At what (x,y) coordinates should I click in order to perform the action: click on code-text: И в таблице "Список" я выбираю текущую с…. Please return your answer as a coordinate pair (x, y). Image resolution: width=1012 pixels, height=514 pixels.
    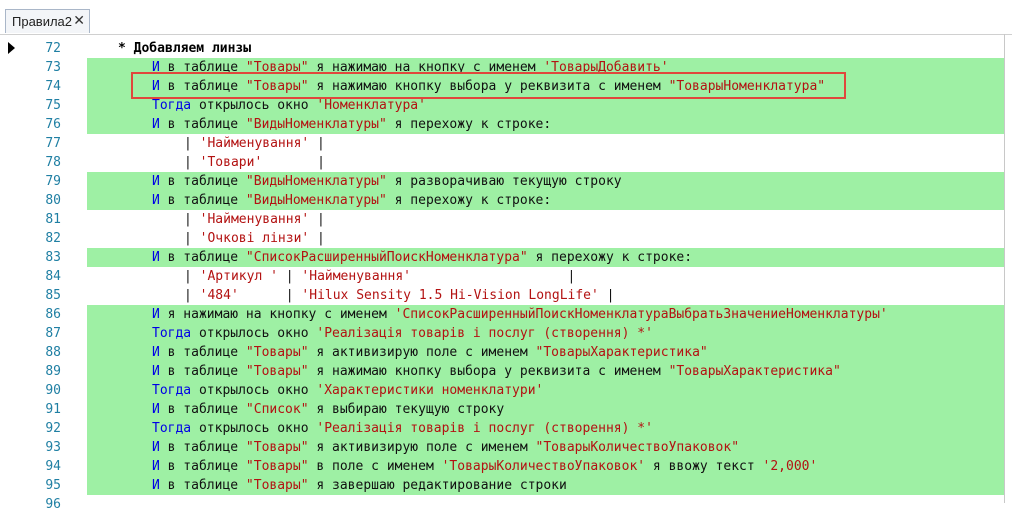
    Looking at the image, I should click on (328, 409).